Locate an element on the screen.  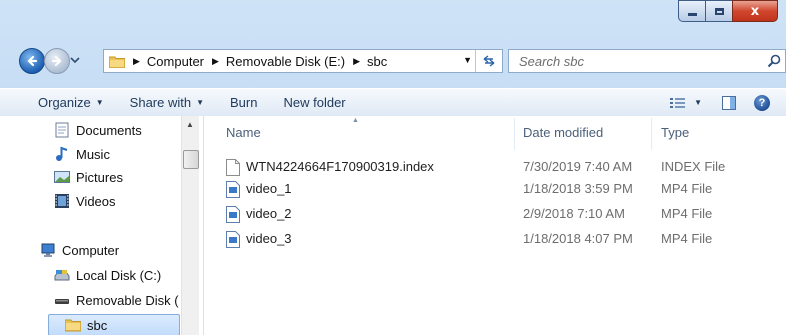
tree-label: Computer is located at coordinates (91, 250).